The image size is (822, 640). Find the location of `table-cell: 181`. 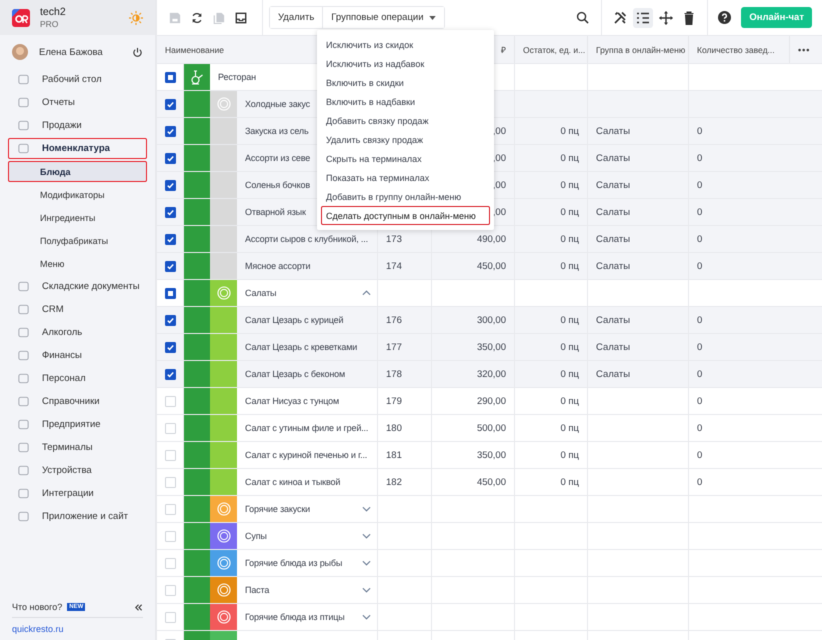

table-cell: 181 is located at coordinates (394, 455).